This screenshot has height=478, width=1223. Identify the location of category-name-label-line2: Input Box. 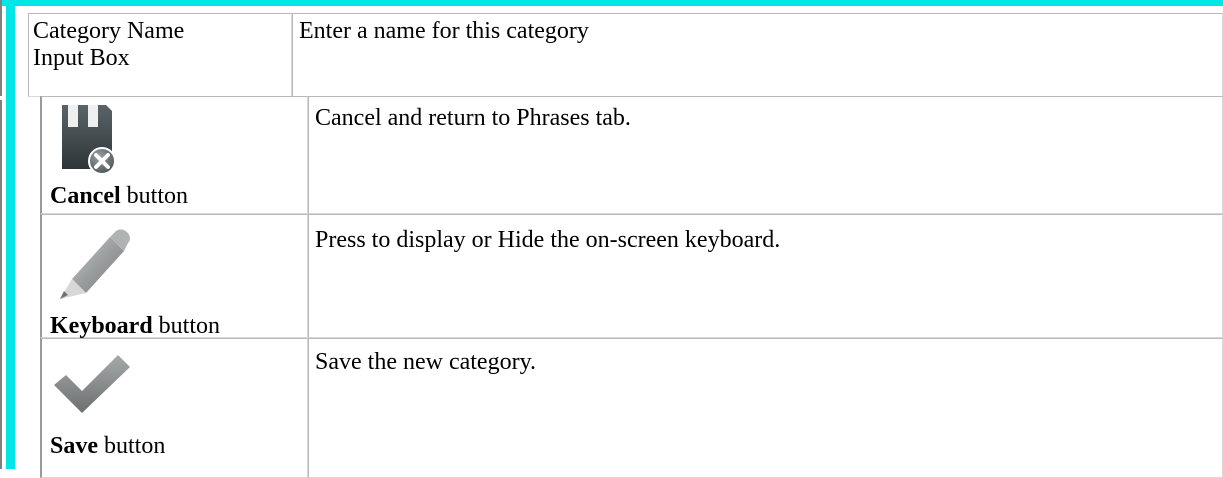
(81, 58).